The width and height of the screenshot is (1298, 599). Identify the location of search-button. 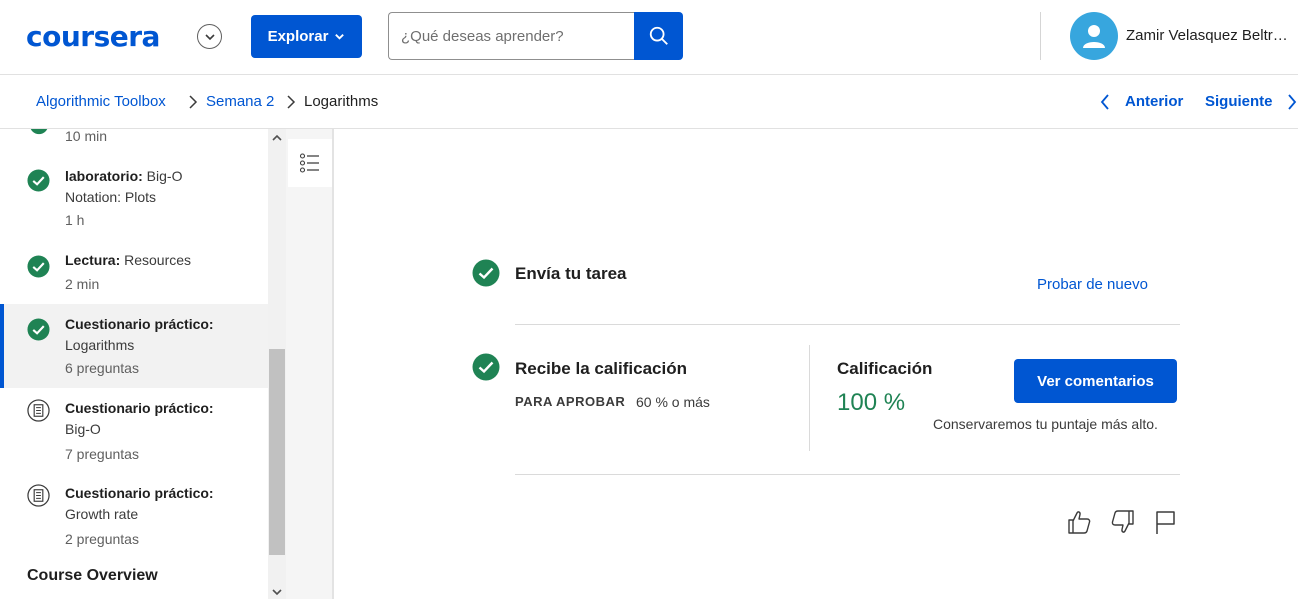
(658, 36).